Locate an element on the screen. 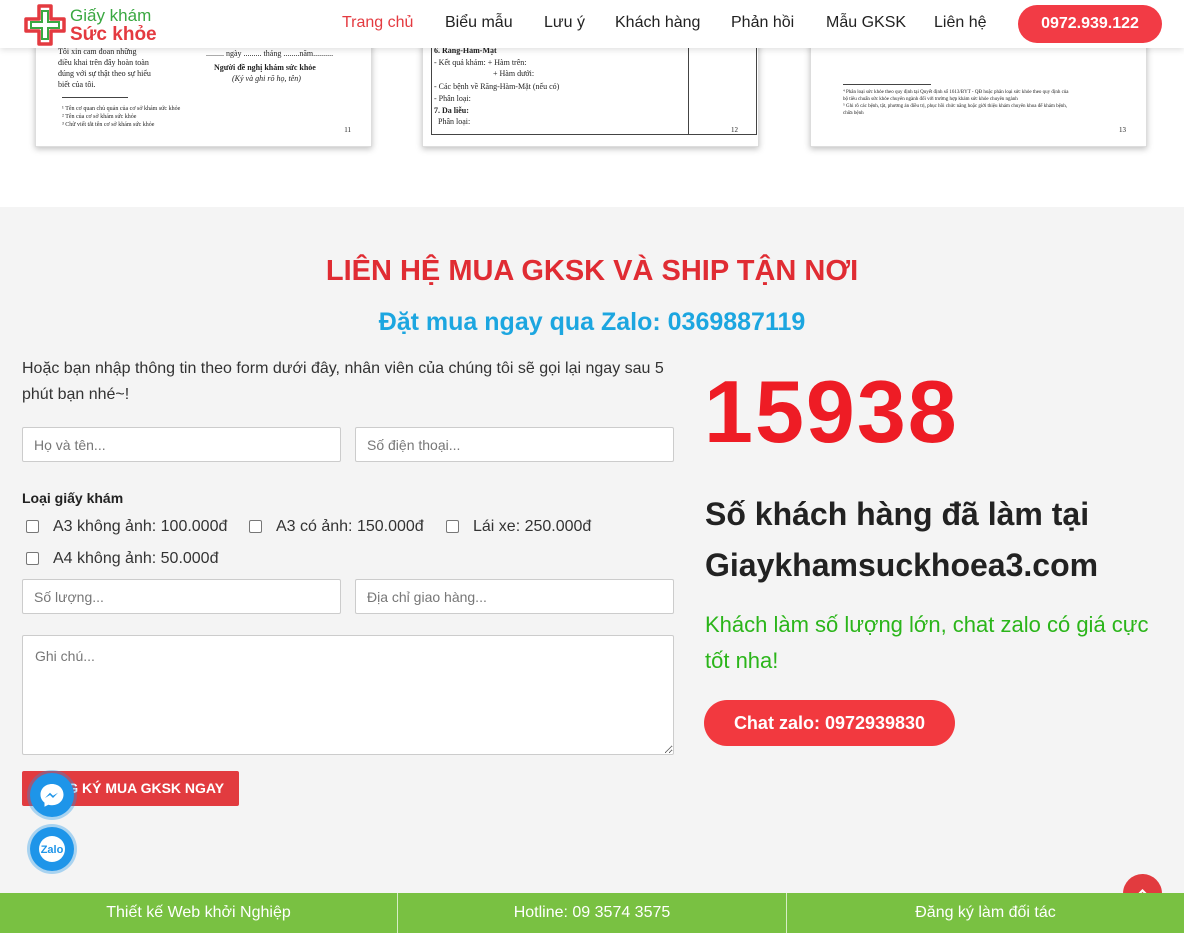  logo-text-bottom: Sức khỏe is located at coordinates (113, 34).